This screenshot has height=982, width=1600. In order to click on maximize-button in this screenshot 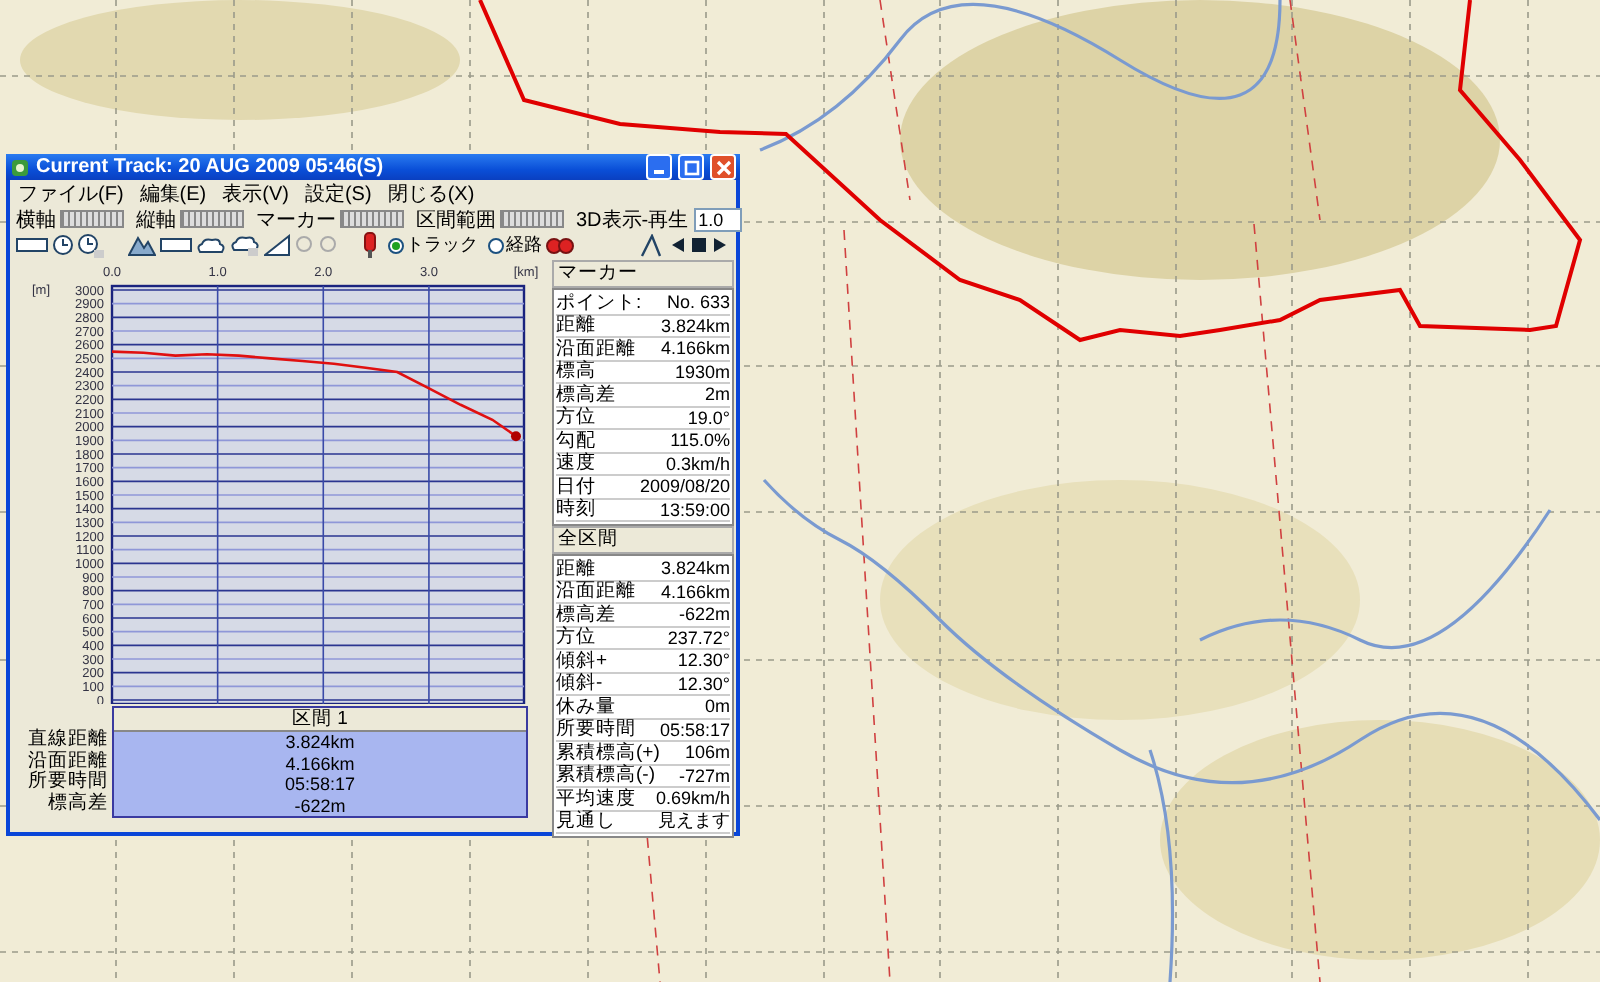, I will do `click(691, 167)`.